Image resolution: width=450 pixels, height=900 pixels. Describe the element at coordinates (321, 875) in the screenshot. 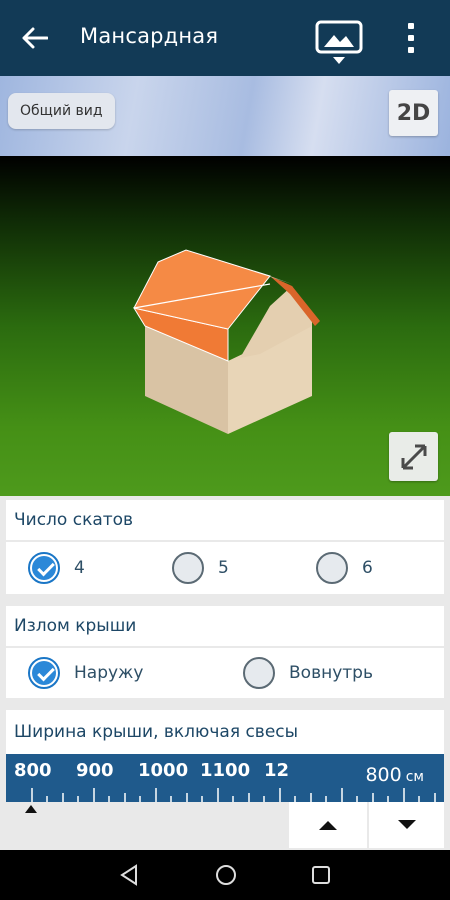

I see `nav-recents-icon` at that location.